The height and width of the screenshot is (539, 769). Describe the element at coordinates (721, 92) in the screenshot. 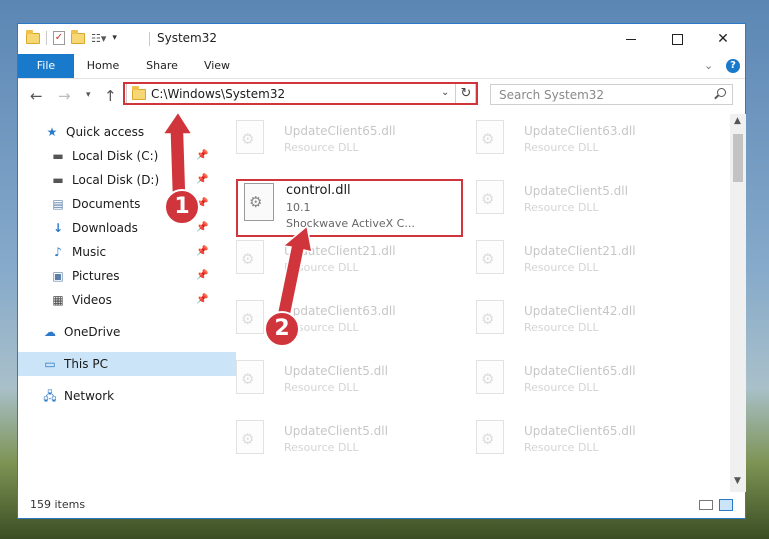

I see `search-icon` at that location.